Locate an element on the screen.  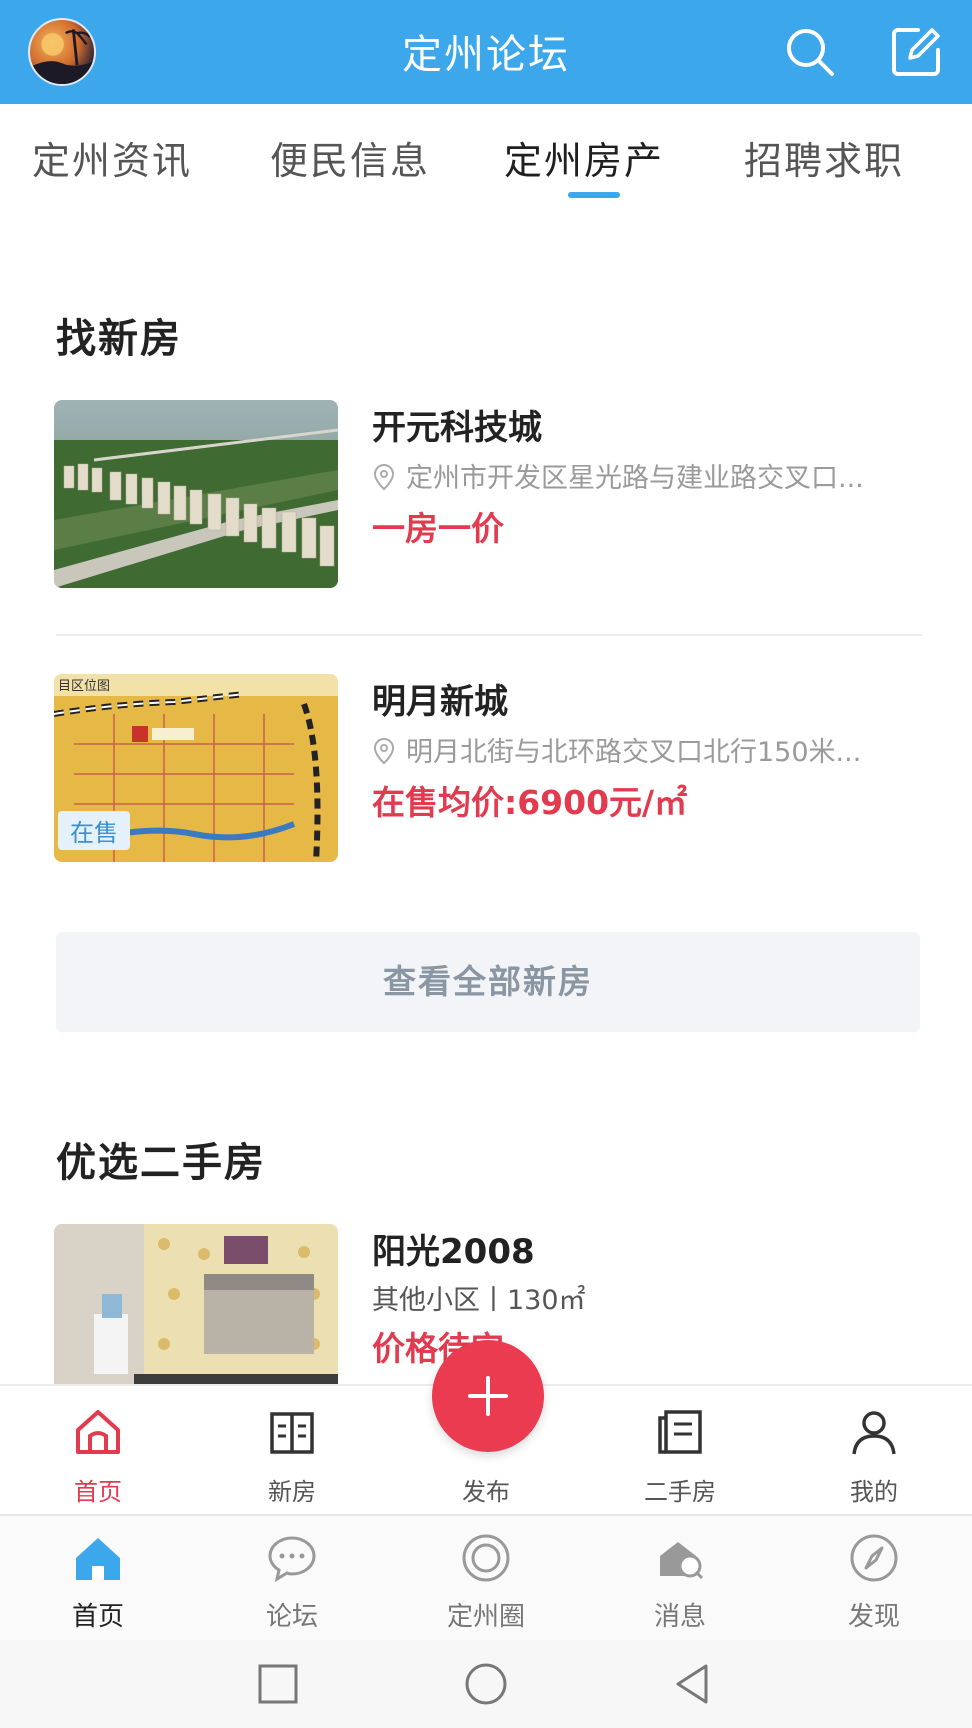
nav-mine: 我的 is located at coordinates (874, 1451).